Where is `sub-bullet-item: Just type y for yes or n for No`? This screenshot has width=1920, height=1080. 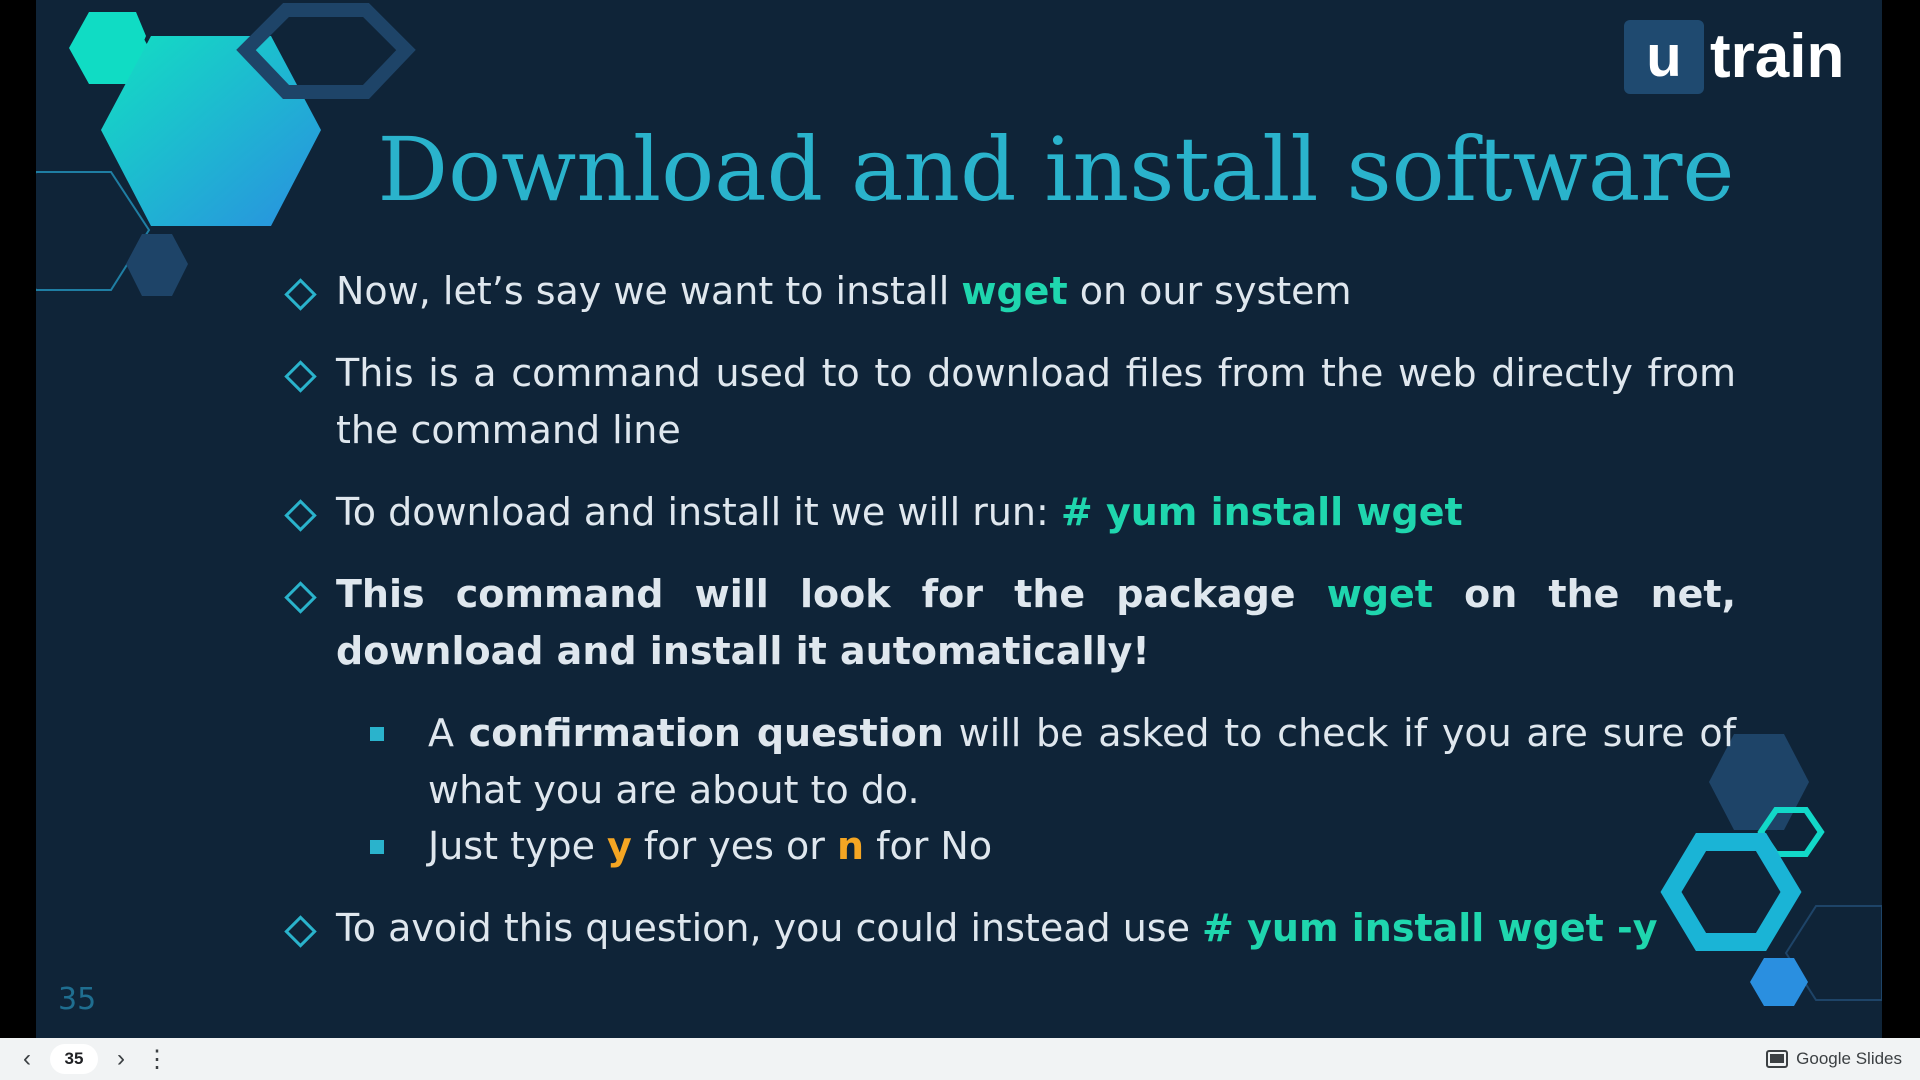
sub-bullet-item: Just type y for yes or n for No is located at coordinates (1053, 846).